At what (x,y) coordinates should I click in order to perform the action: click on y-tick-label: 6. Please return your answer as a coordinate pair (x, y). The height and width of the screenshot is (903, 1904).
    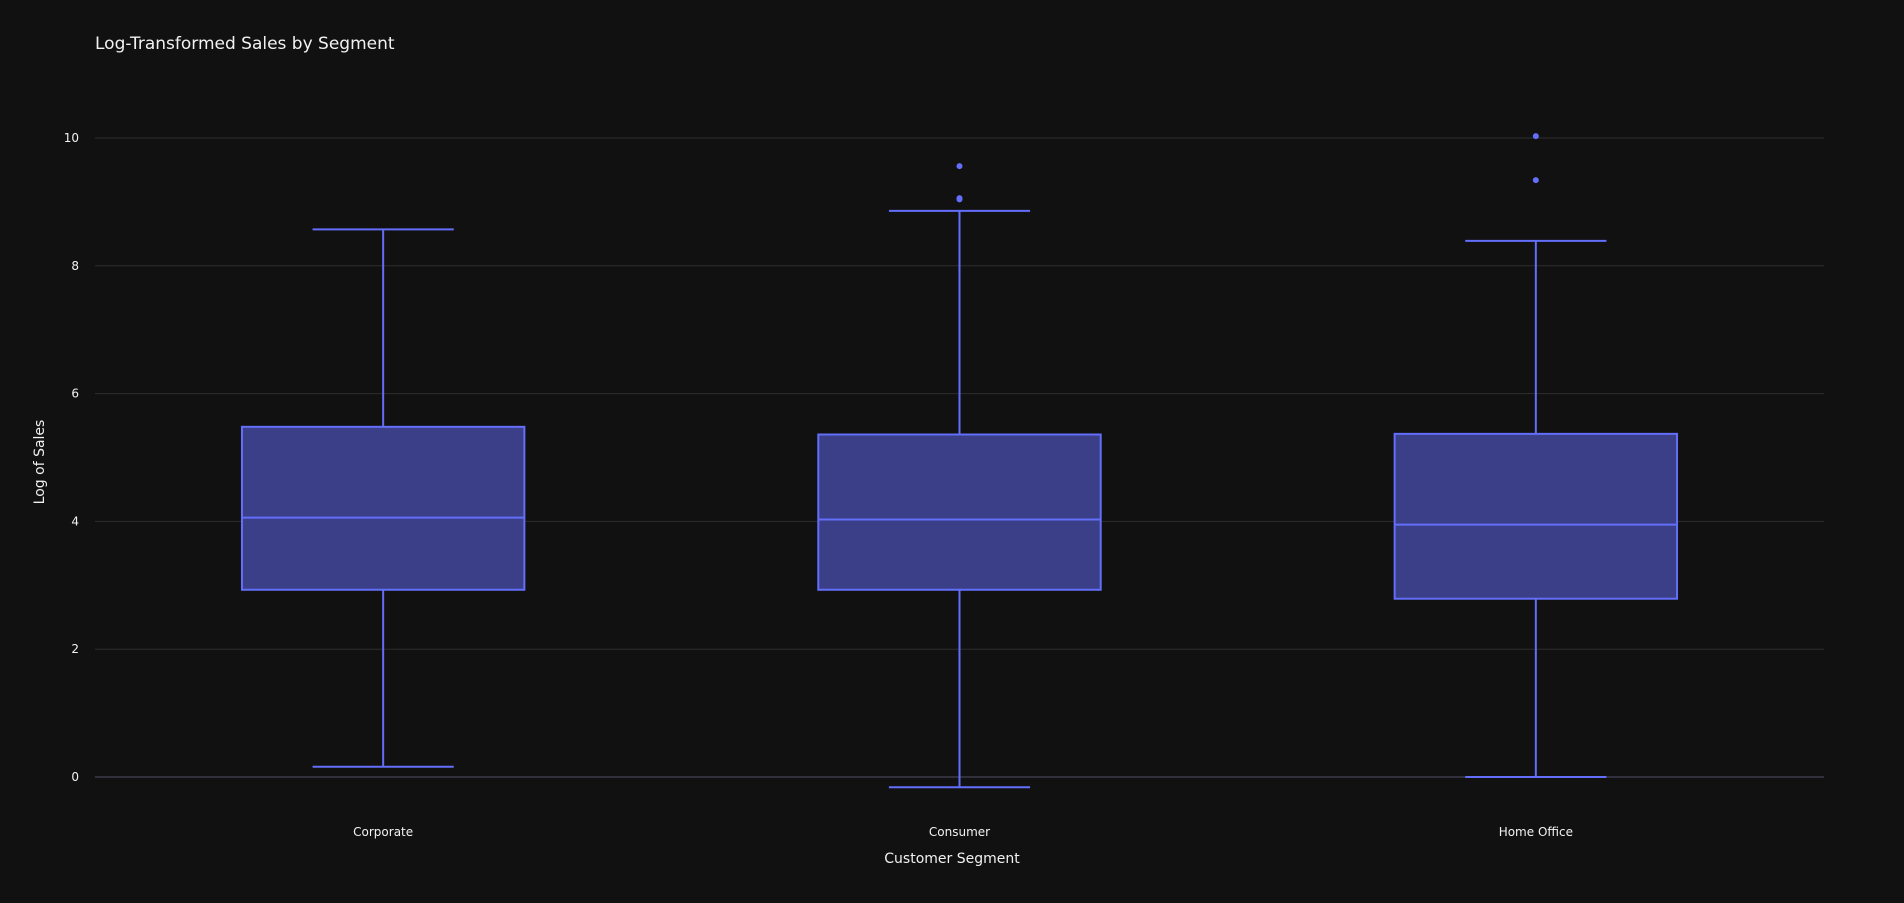
    Looking at the image, I should click on (75, 394).